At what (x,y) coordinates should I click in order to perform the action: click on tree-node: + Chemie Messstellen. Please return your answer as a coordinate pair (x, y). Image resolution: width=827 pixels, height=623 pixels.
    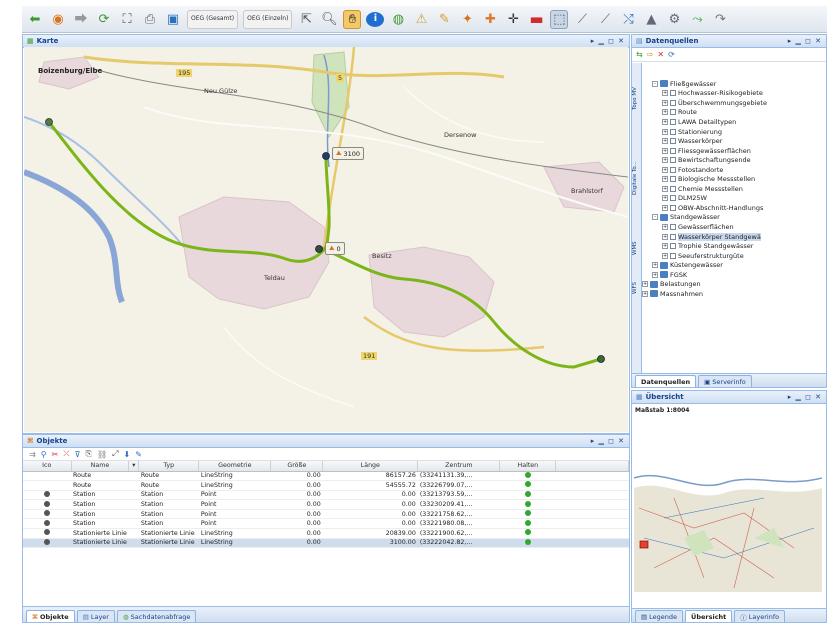
    Looking at the image, I should click on (732, 189).